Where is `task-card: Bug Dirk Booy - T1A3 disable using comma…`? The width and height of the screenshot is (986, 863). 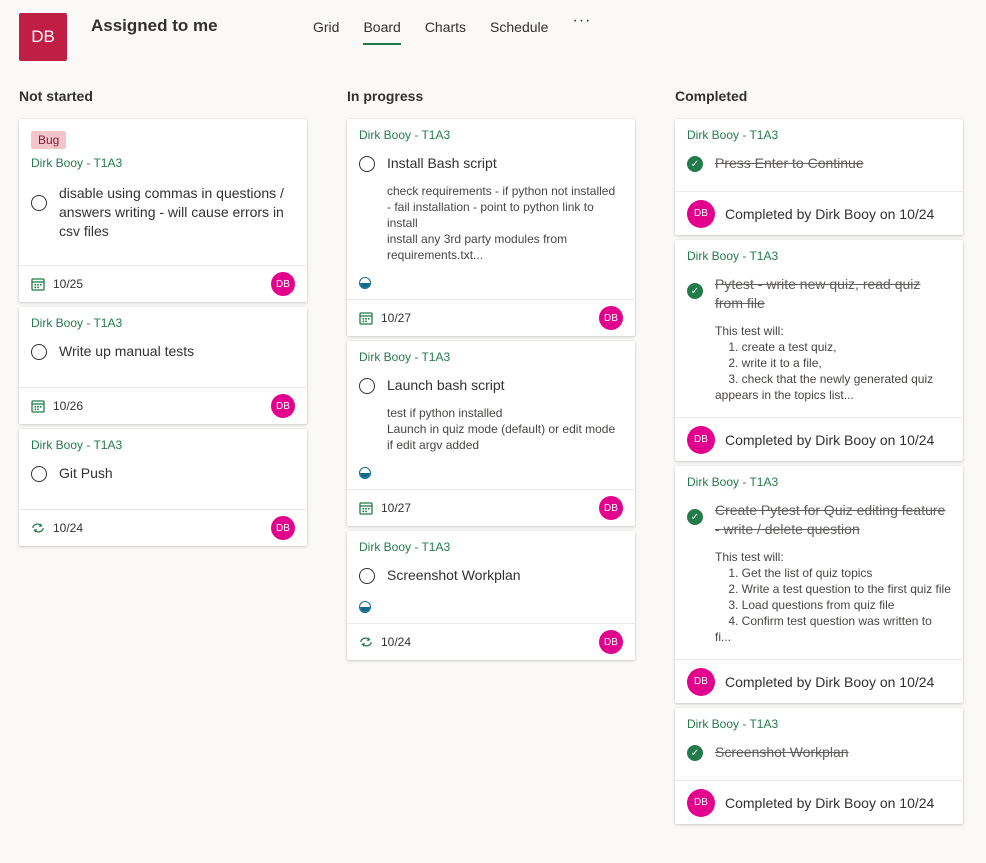 task-card: Bug Dirk Booy - T1A3 disable using comma… is located at coordinates (163, 210).